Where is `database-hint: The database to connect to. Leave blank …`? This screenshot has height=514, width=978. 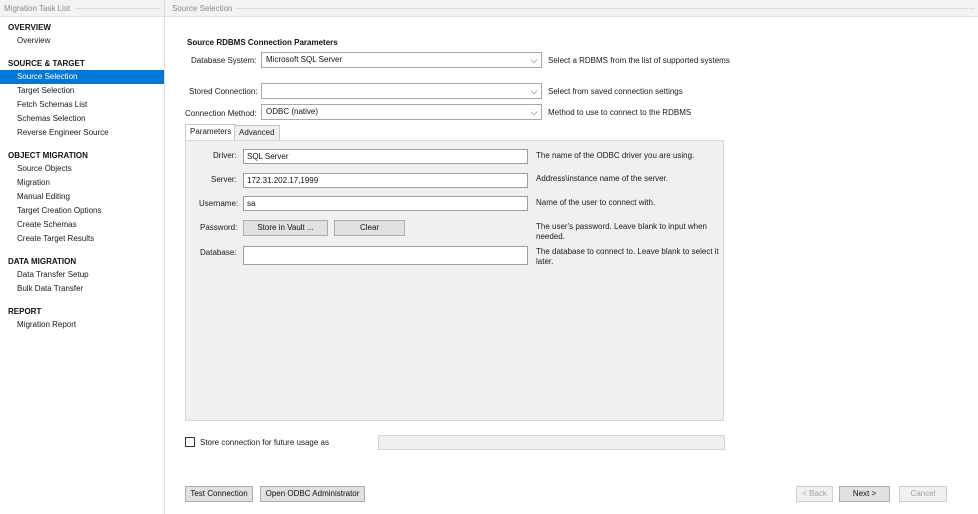
database-hint: The database to connect to. Leave blank … is located at coordinates (627, 256).